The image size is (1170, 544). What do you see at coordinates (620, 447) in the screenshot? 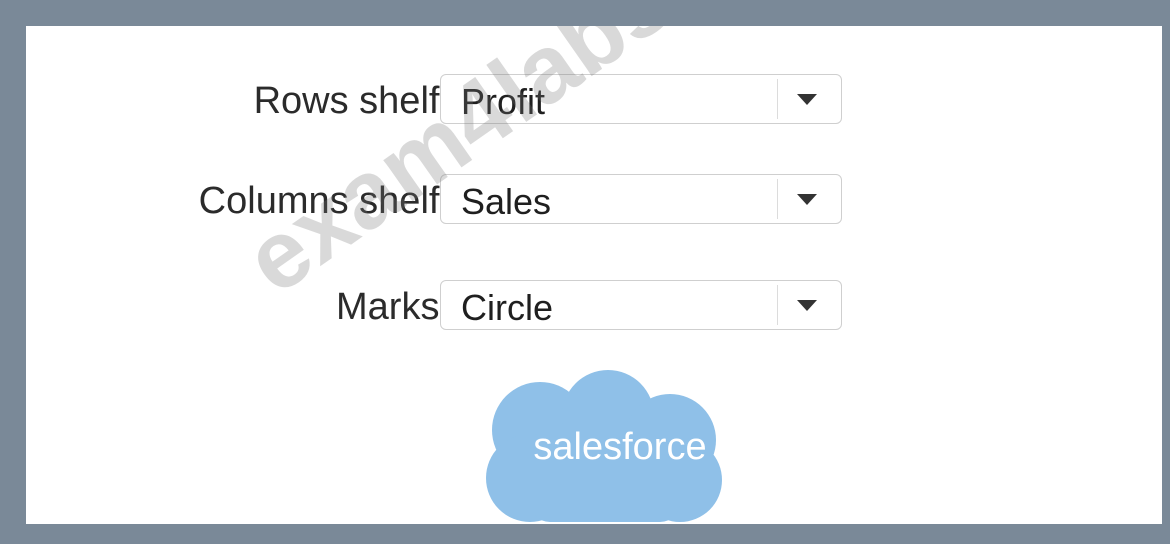
I see `salesforce-logo-text: salesforce` at bounding box center [620, 447].